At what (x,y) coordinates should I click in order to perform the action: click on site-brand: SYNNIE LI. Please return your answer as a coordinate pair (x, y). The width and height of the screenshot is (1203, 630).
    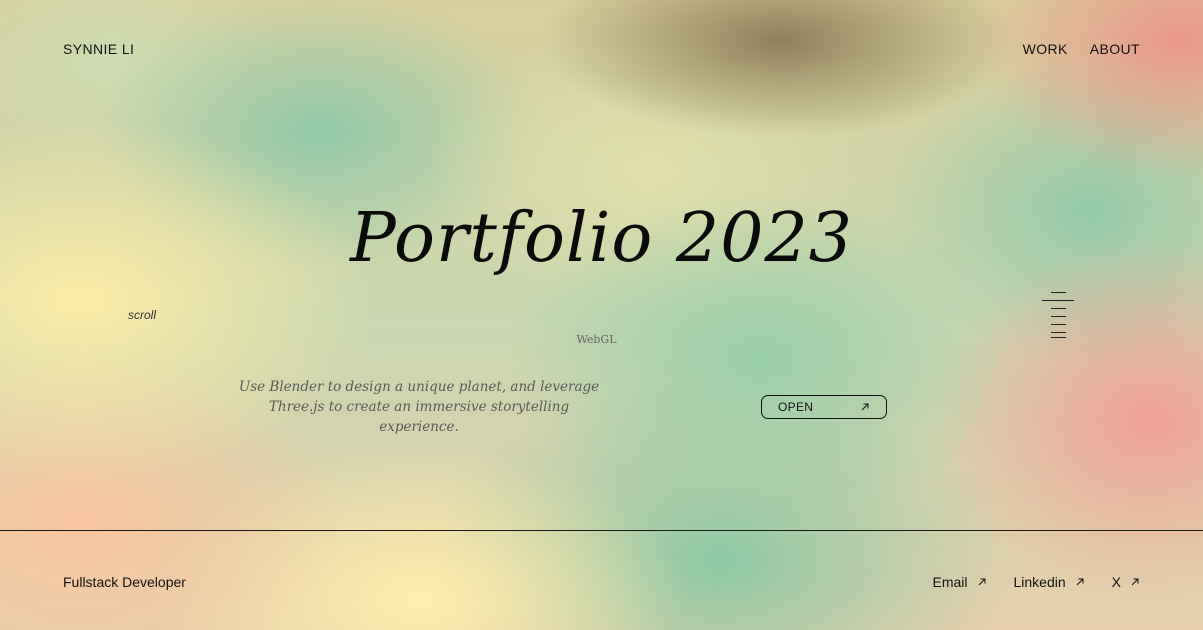
    Looking at the image, I should click on (98, 49).